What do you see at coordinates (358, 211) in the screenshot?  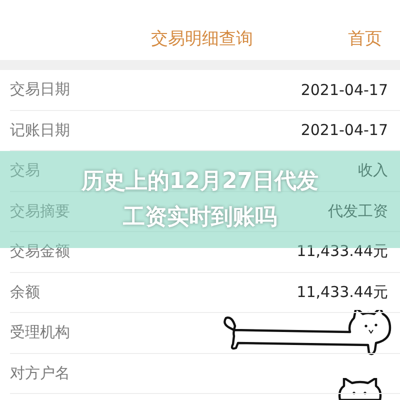 I see `field-value: 代发工资` at bounding box center [358, 211].